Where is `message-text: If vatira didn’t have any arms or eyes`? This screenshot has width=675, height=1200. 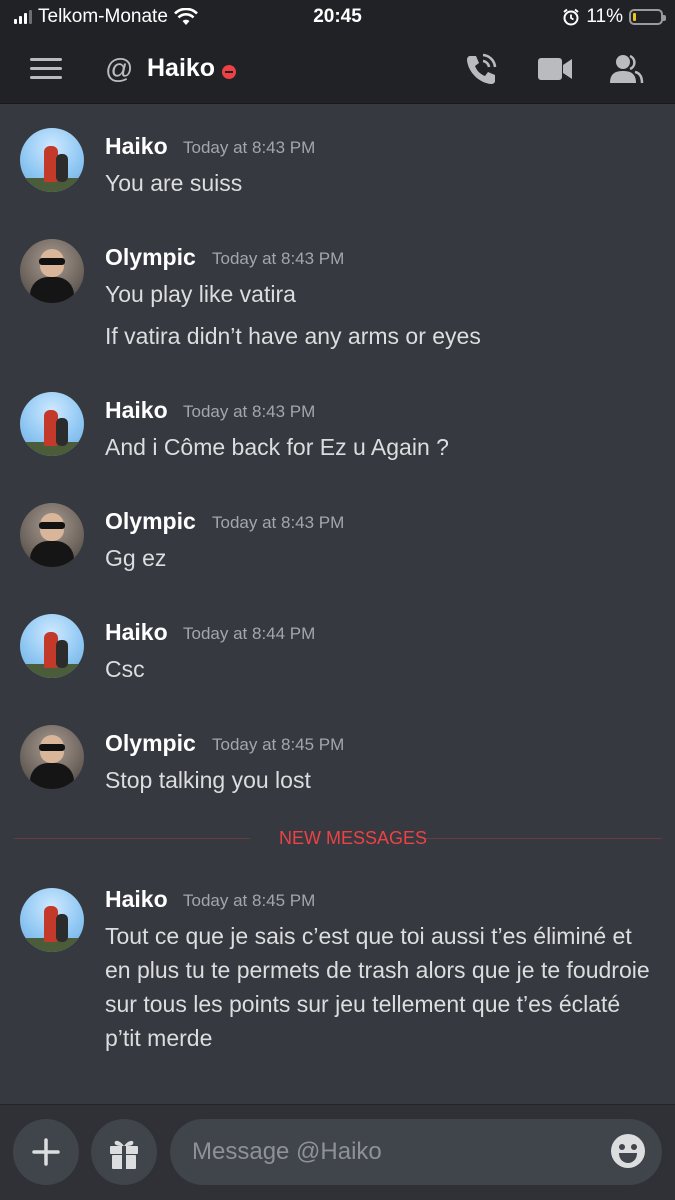
message-text: If vatira didn’t have any arms or eyes is located at coordinates (293, 336).